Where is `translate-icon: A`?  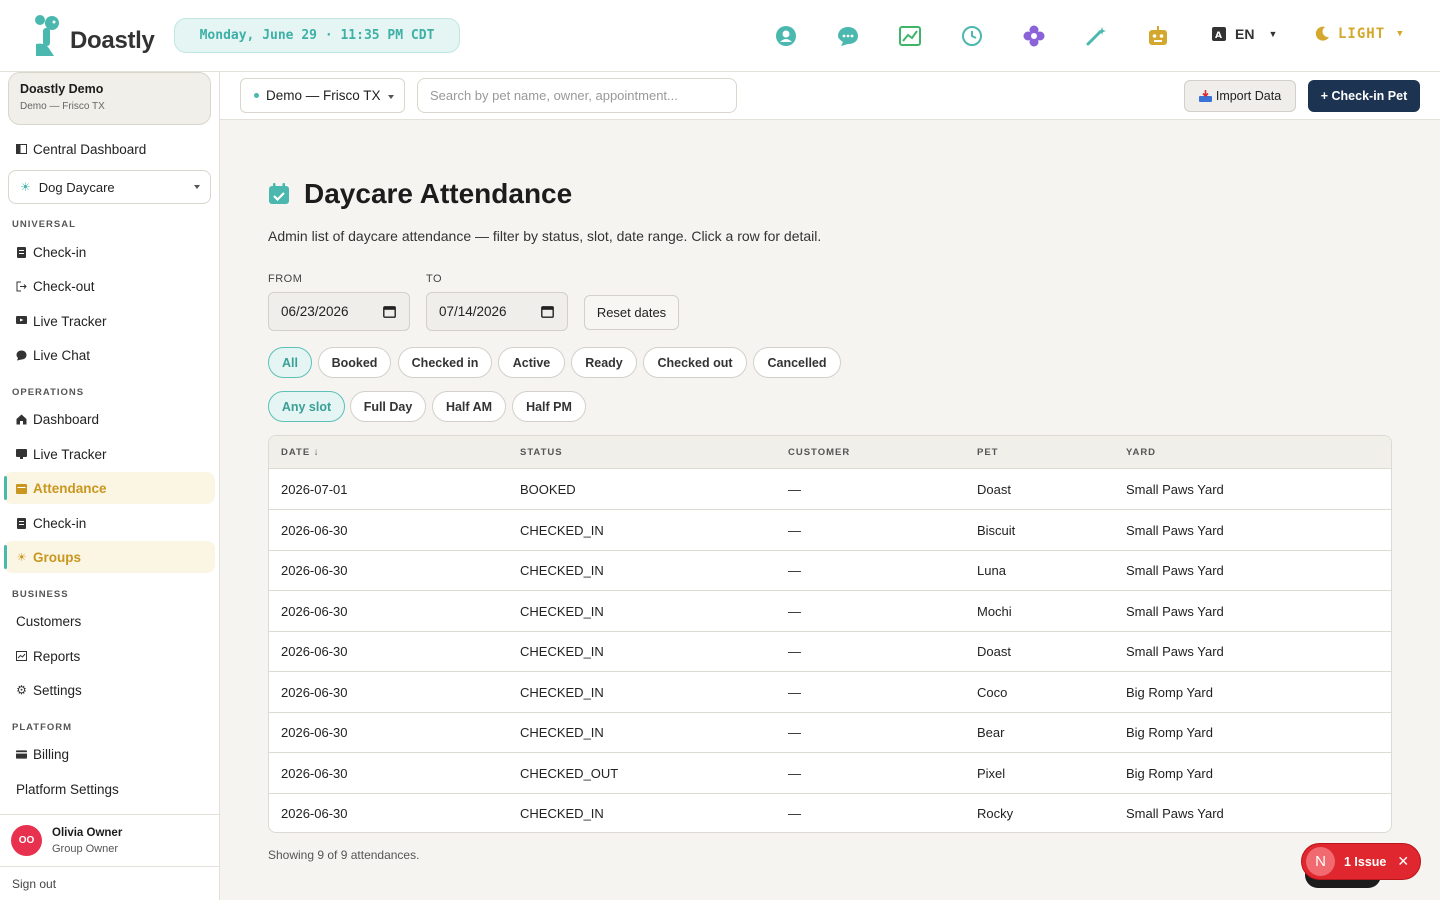 translate-icon: A is located at coordinates (1219, 34).